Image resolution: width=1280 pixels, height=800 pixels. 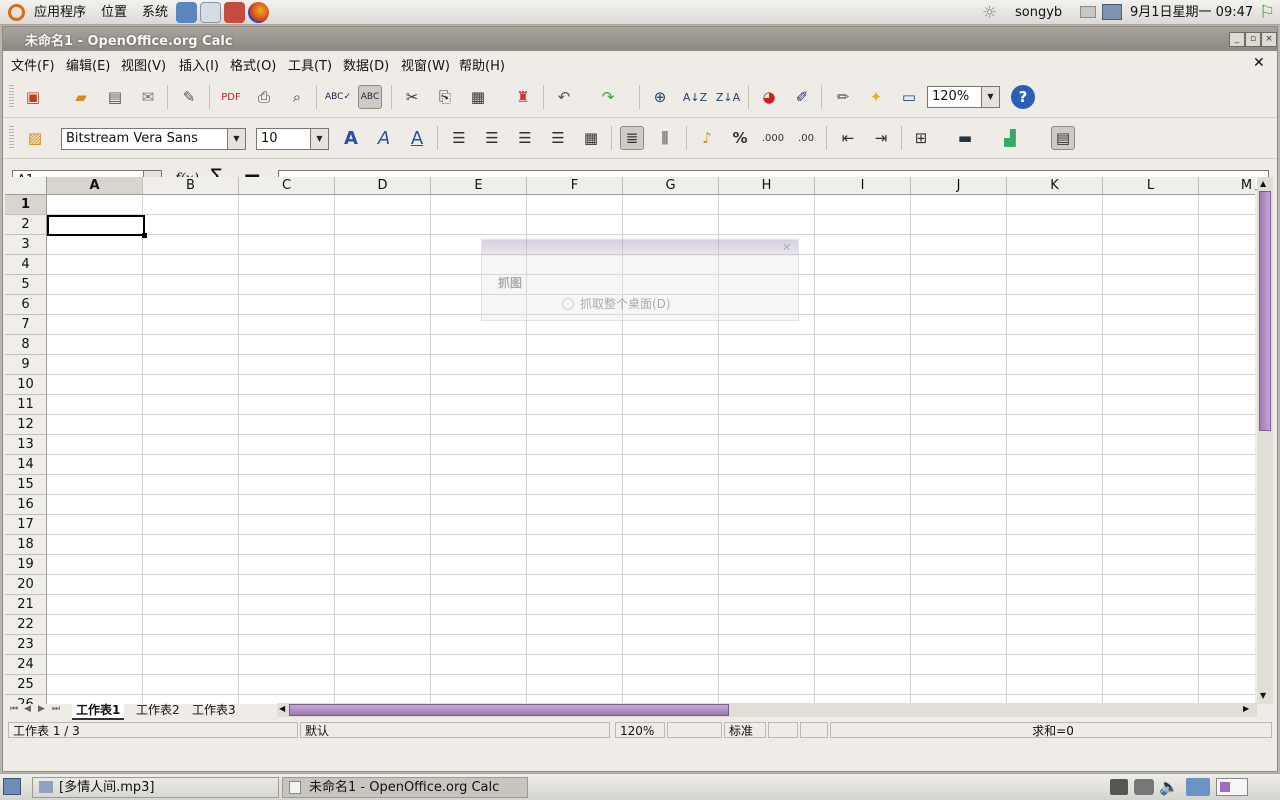 What do you see at coordinates (26, 186) in the screenshot?
I see `select-all-corner` at bounding box center [26, 186].